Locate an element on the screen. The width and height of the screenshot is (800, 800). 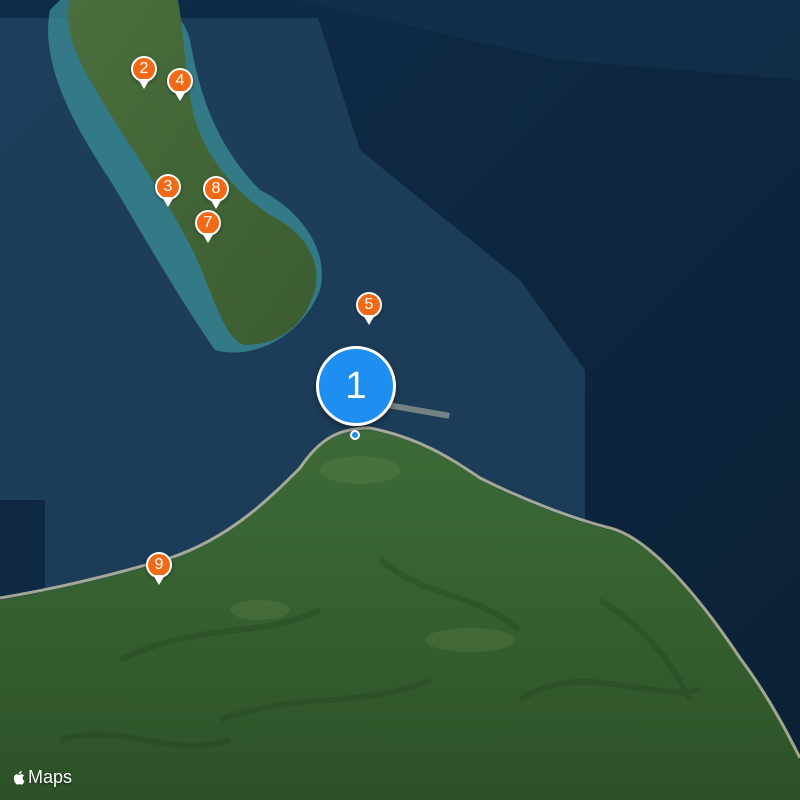
location-pin-8: 8 is located at coordinates (216, 195).